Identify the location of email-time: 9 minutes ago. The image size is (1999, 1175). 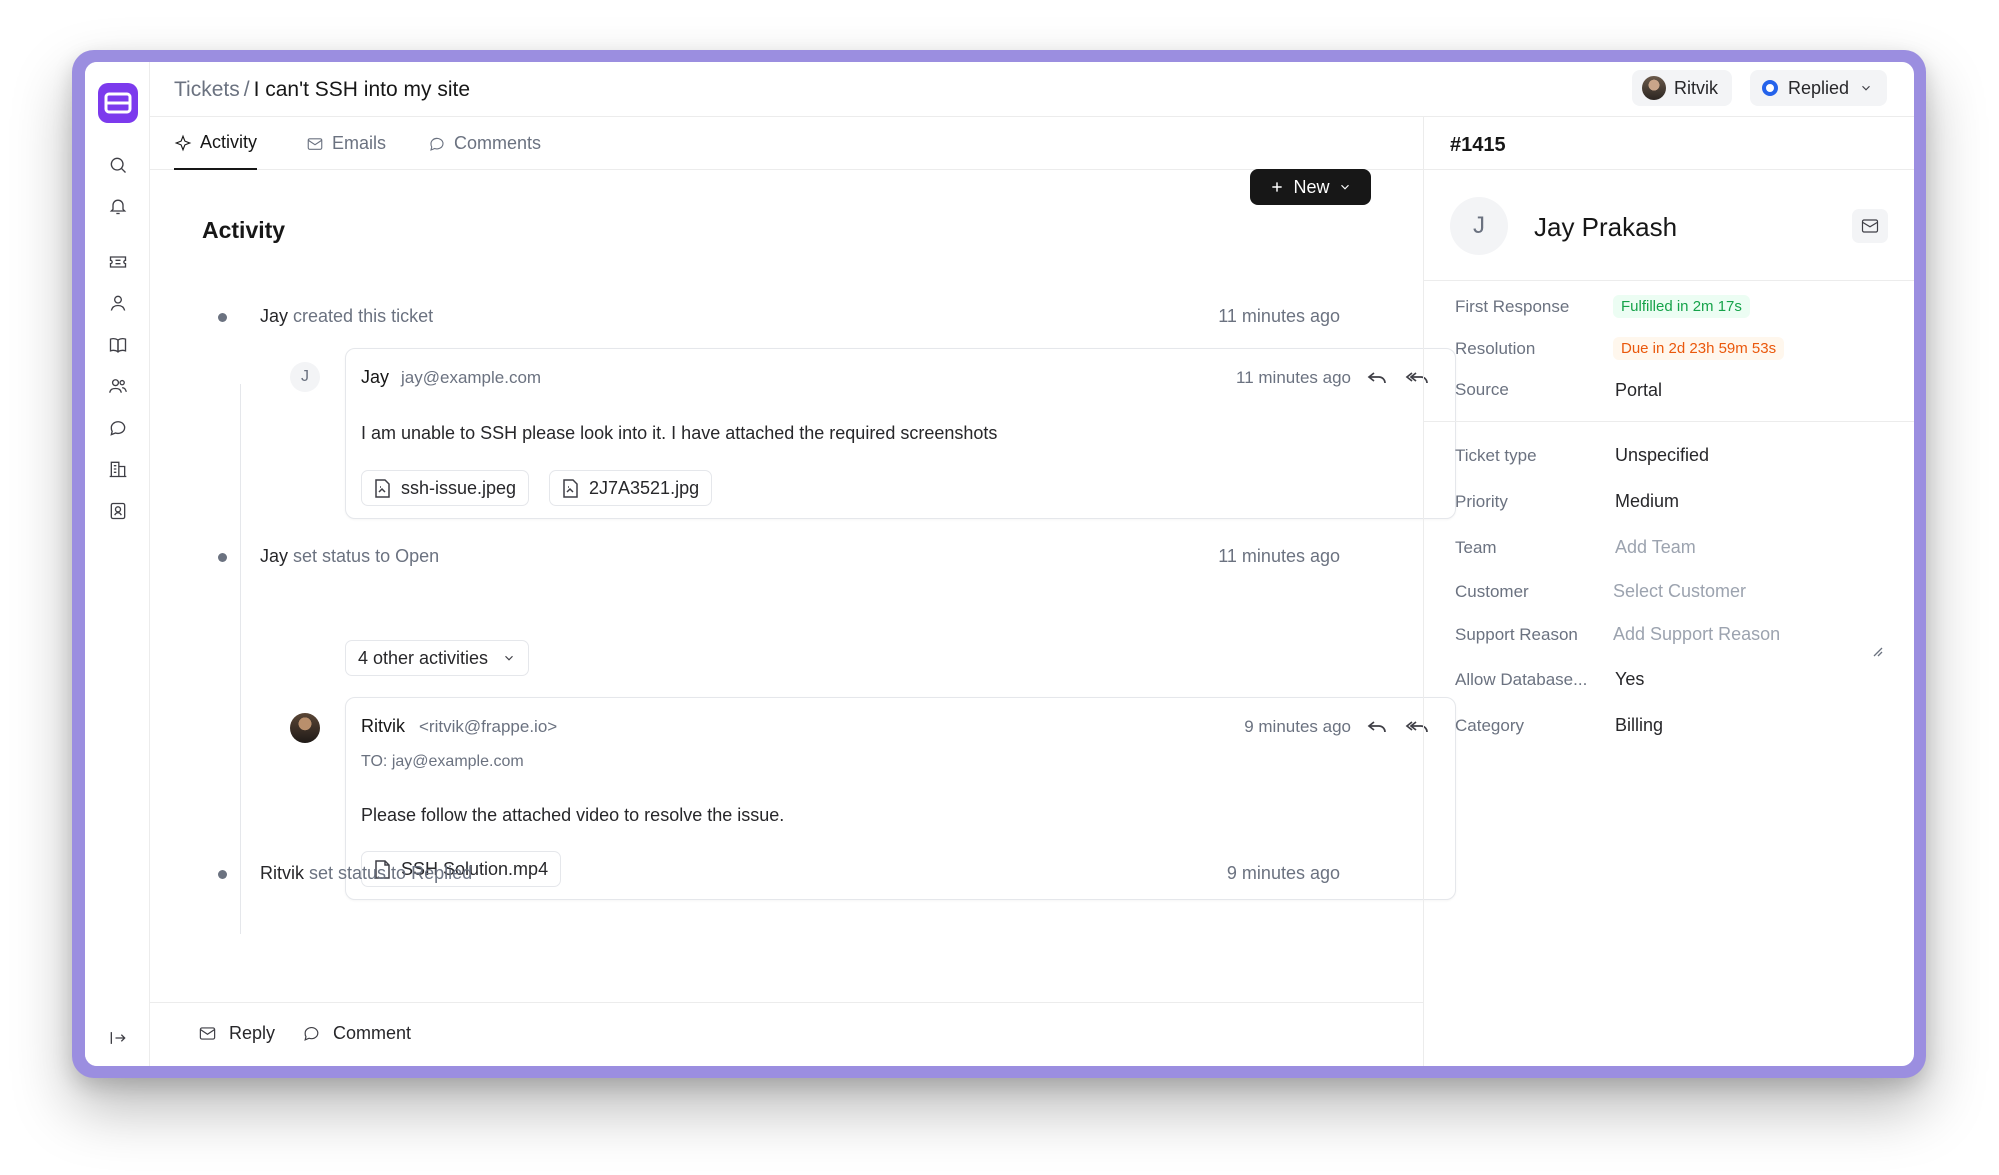
(1297, 726).